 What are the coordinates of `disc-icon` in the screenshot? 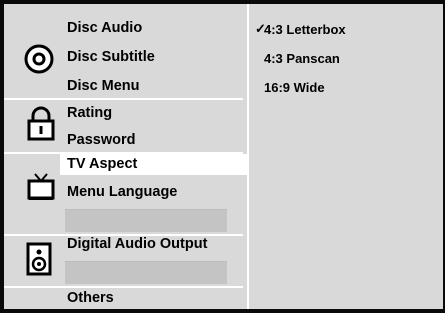 It's located at (39, 61).